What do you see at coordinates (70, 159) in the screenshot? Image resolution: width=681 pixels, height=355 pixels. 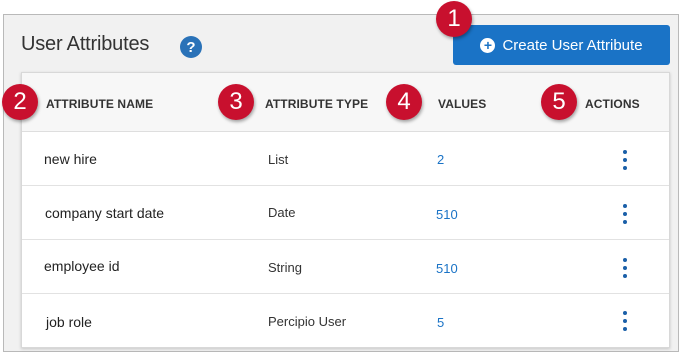 I see `attribute-name: new hire` at bounding box center [70, 159].